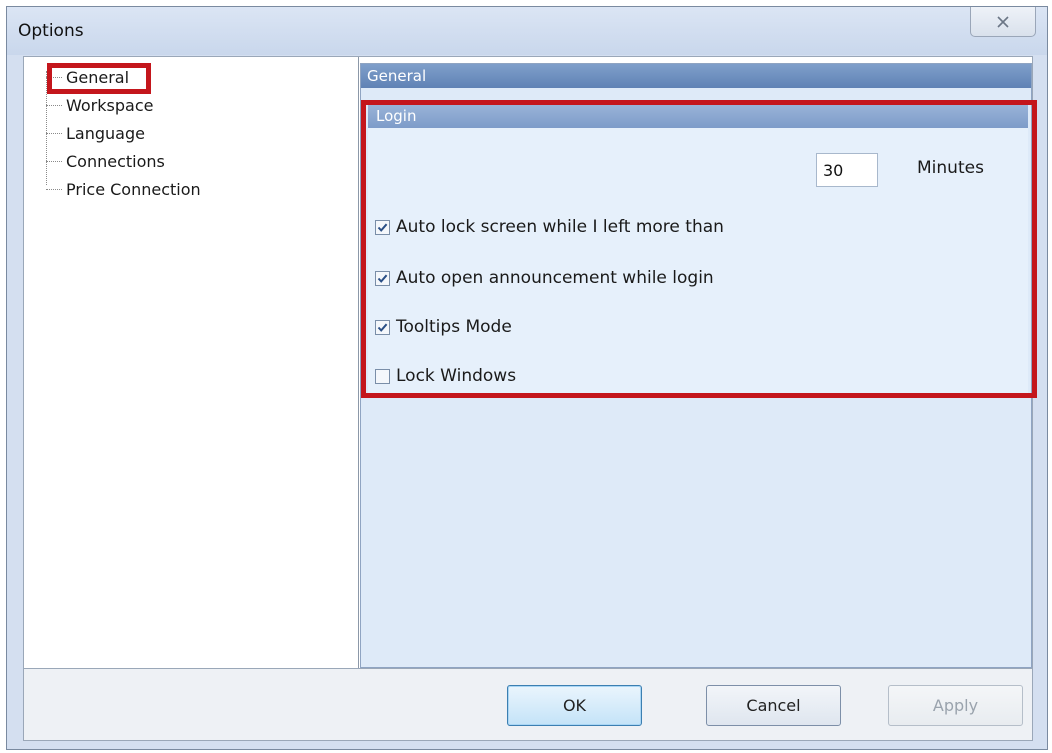 The height and width of the screenshot is (753, 1052). I want to click on tree-item-language: Language, so click(96, 133).